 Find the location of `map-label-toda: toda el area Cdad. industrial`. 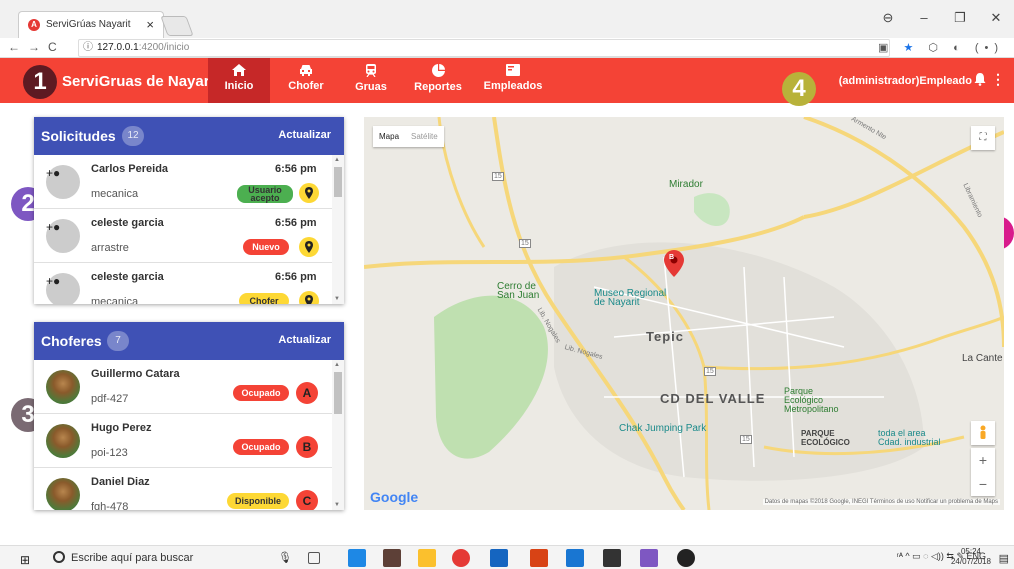

map-label-toda: toda el area Cdad. industrial is located at coordinates (909, 437).